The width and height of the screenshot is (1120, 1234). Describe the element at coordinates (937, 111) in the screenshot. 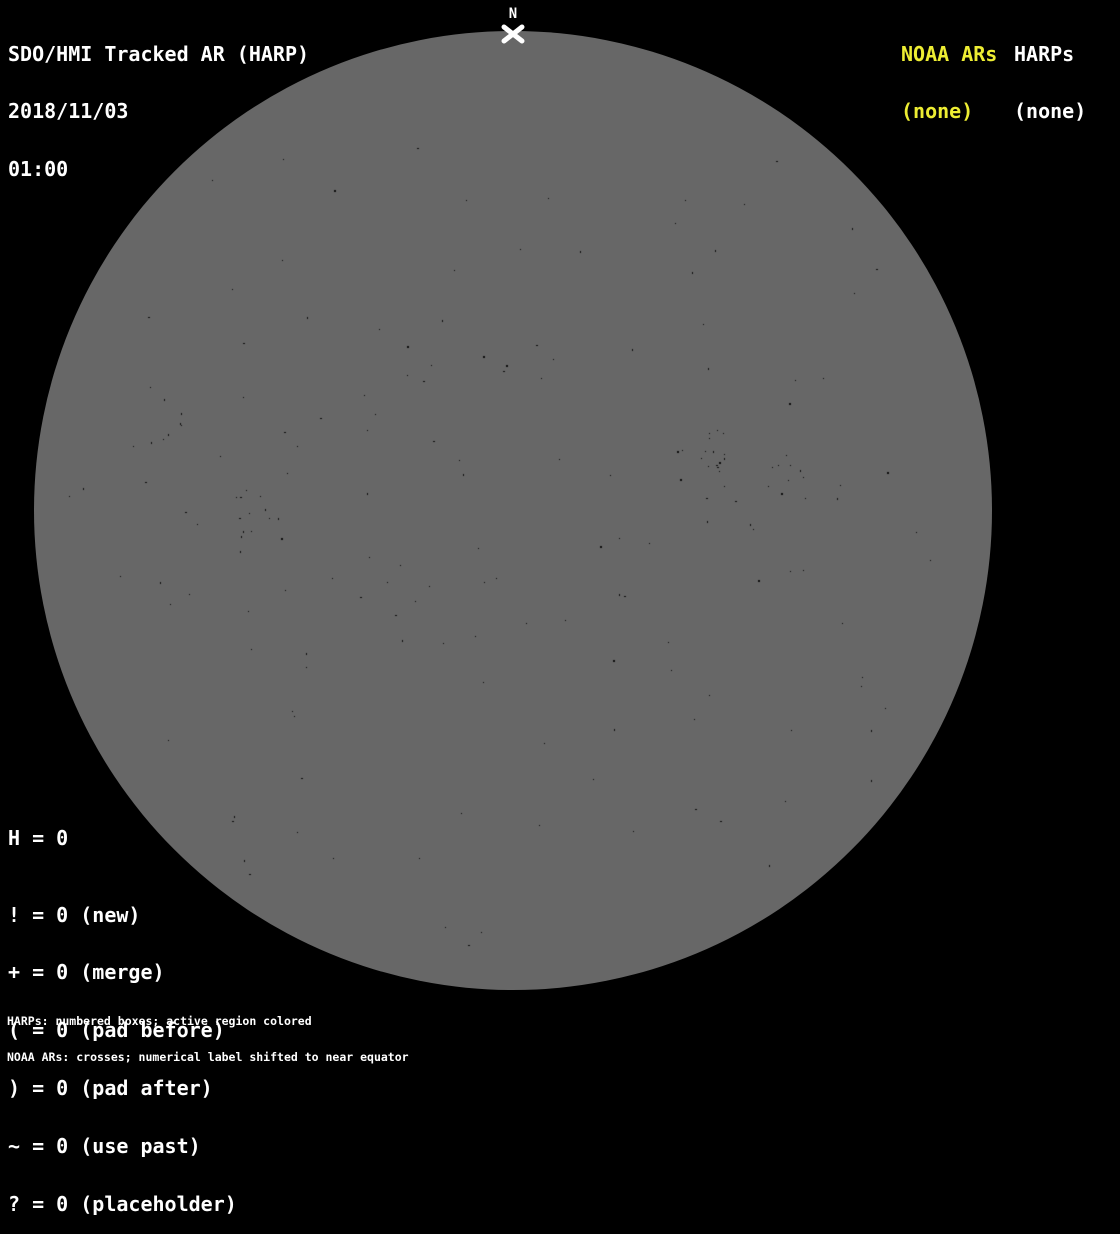

I see `noaa-ars-value: (none)` at that location.